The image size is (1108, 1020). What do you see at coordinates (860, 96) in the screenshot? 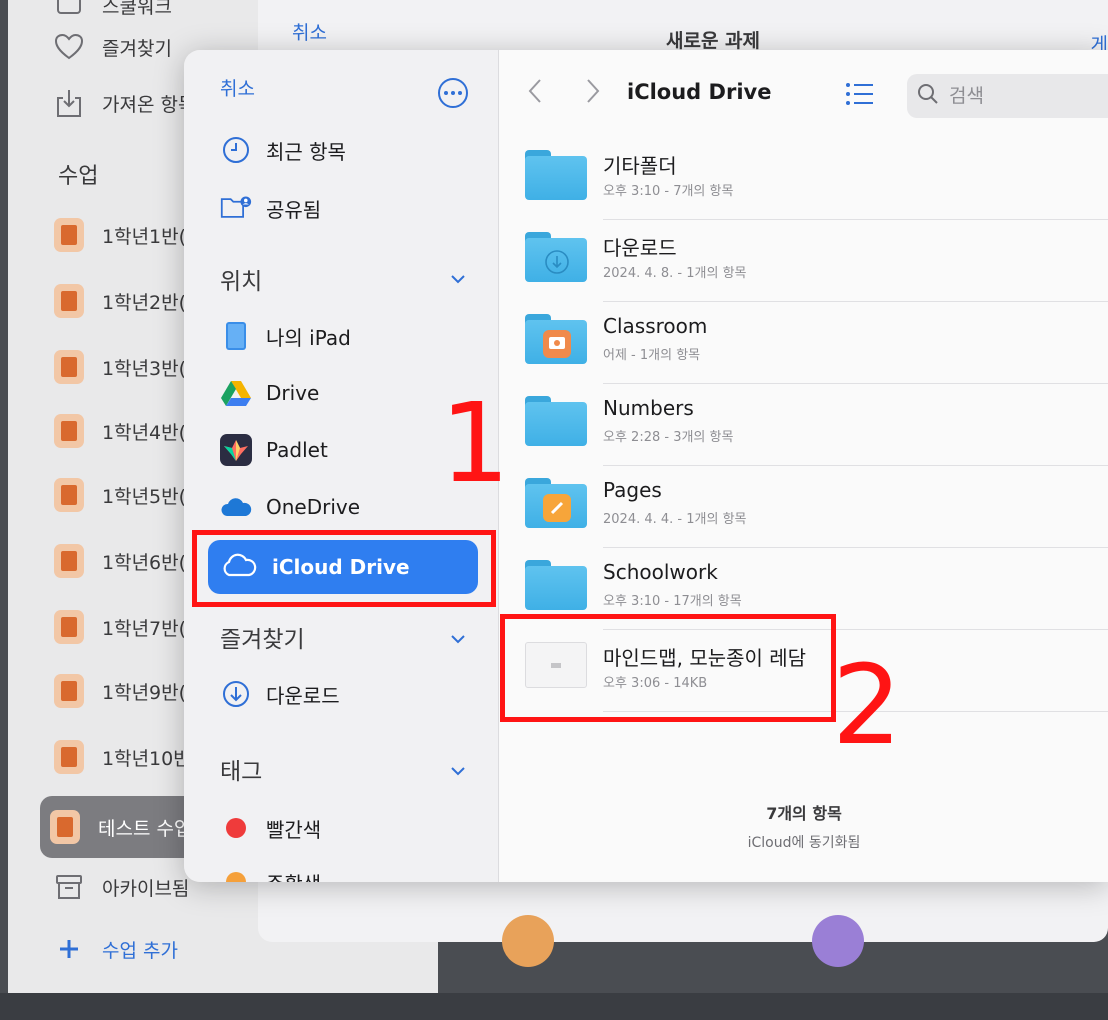
I see `list-view-icon` at bounding box center [860, 96].